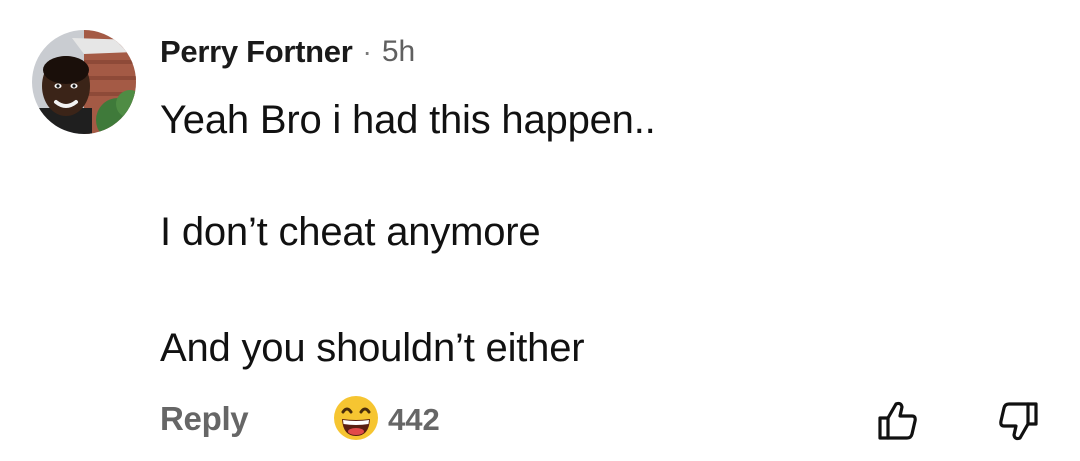 This screenshot has height=461, width=1080. What do you see at coordinates (414, 419) in the screenshot?
I see `reaction-count: 442` at bounding box center [414, 419].